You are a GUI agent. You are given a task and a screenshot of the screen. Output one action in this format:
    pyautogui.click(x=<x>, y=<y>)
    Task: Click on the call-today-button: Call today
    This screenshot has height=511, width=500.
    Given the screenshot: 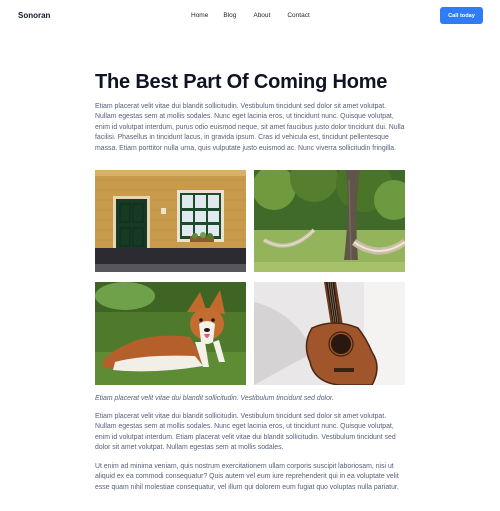 What is the action you would take?
    pyautogui.click(x=461, y=15)
    